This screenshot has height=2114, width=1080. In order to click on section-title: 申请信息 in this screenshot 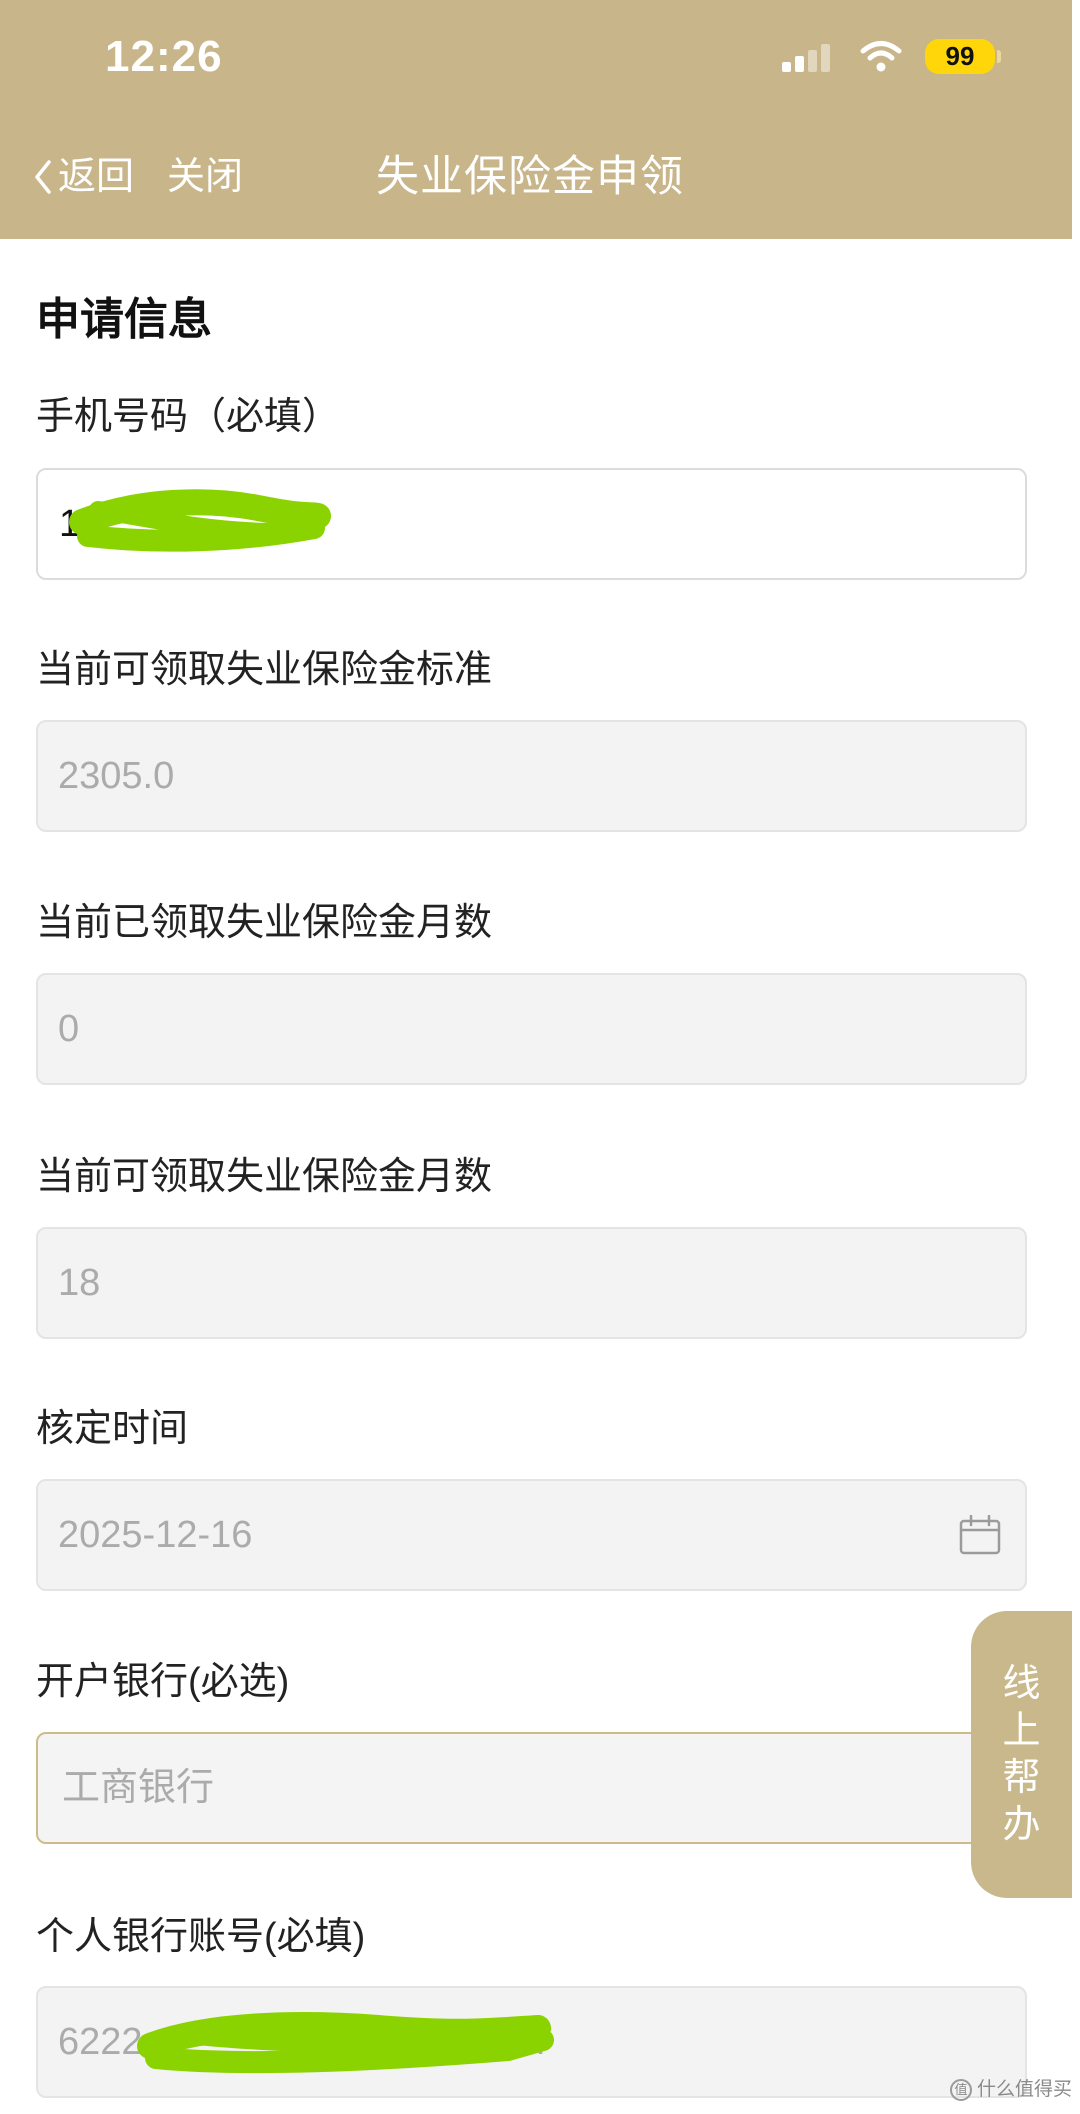, I will do `click(124, 319)`.